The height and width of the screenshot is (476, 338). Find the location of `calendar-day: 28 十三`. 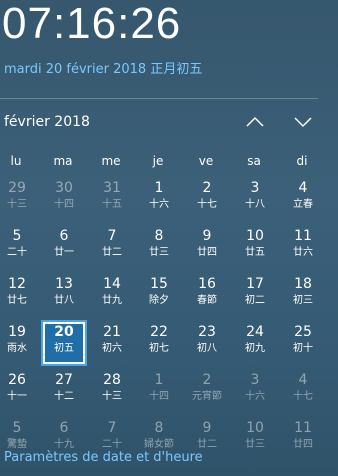

calendar-day: 28 十三 is located at coordinates (112, 391).